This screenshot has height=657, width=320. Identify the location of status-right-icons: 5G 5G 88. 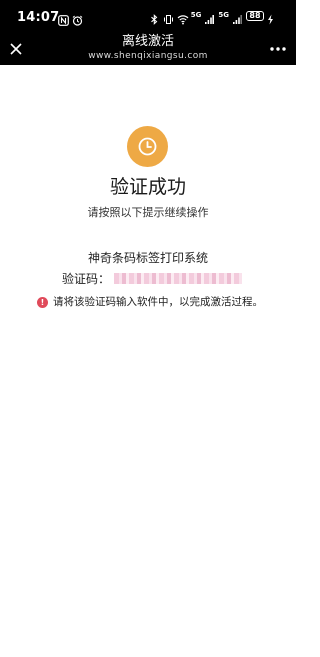
(213, 17).